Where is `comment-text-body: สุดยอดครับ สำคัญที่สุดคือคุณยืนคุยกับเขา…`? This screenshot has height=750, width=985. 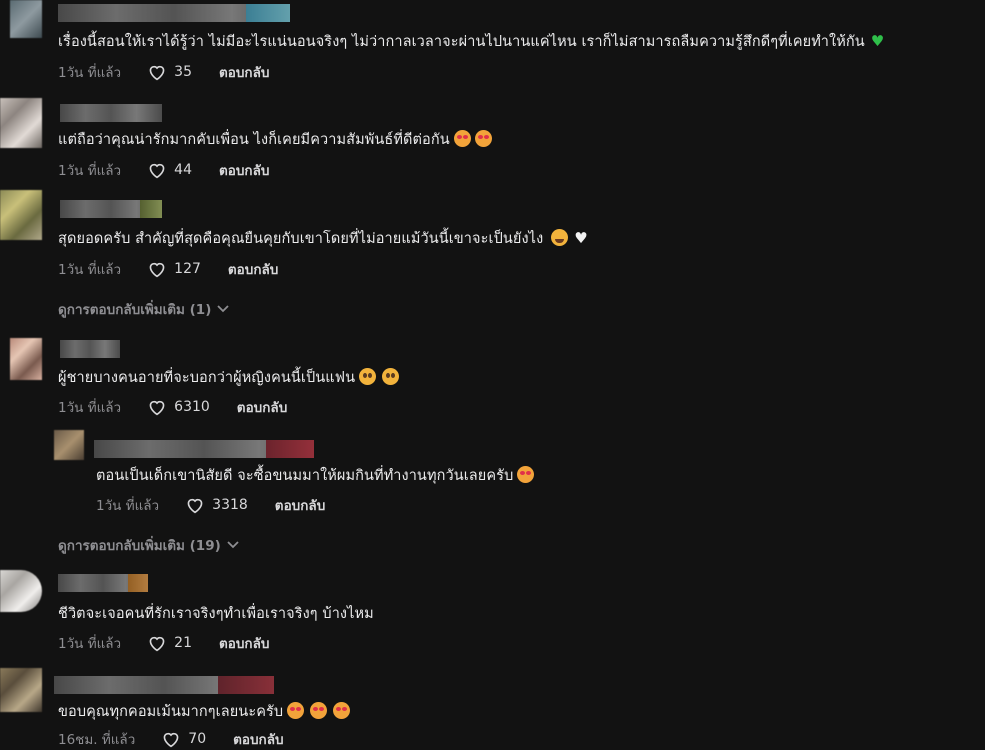 comment-text-body: สุดยอดครับ สำคัญที่สุดคือคุณยืนคุยกับเขา… is located at coordinates (301, 239).